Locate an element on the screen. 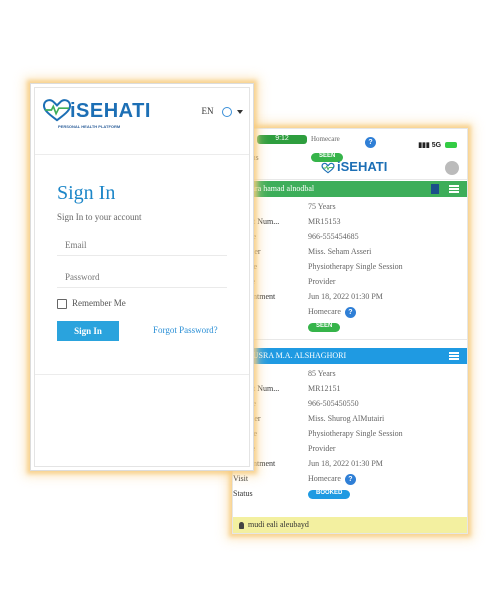 This screenshot has height=600, width=500. detail-value: 966-505450550 is located at coordinates (333, 403).